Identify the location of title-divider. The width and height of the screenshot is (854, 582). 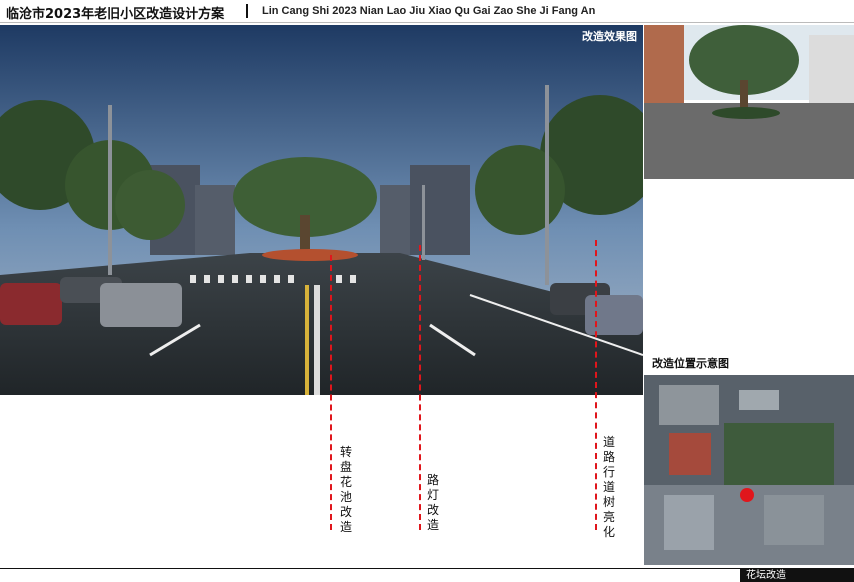
(247, 11).